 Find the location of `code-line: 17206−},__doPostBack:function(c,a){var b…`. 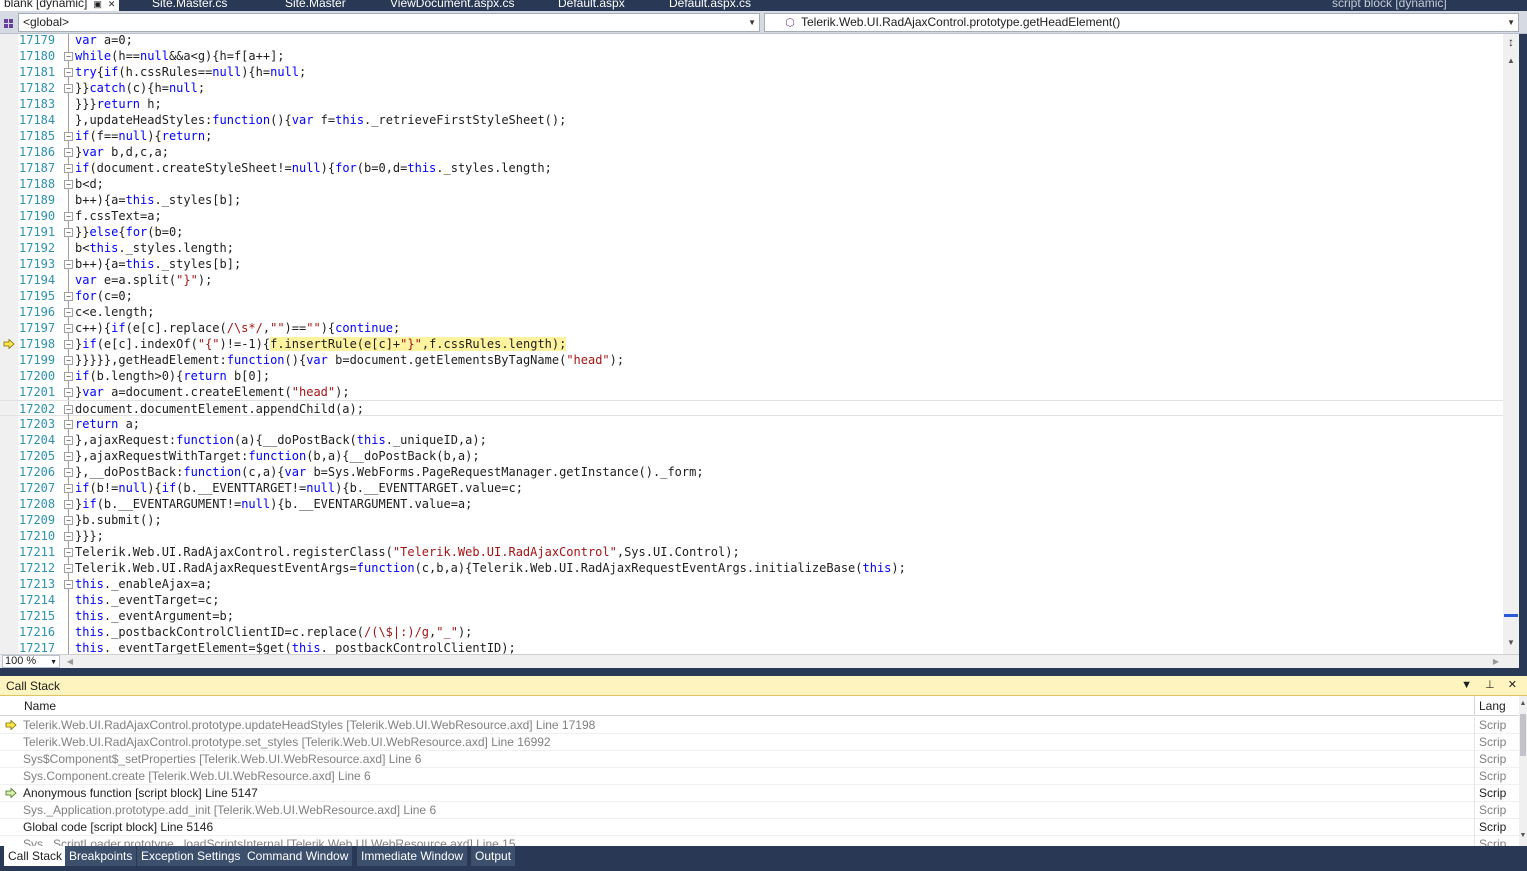

code-line: 17206−},__doPostBack:function(c,a){var b… is located at coordinates (751, 472).